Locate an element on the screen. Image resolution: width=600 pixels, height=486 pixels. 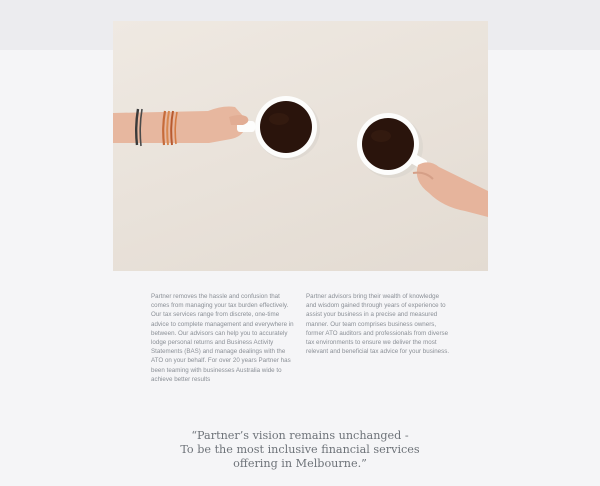
quote-line-3: offering in Melbourne.” is located at coordinates (300, 463).